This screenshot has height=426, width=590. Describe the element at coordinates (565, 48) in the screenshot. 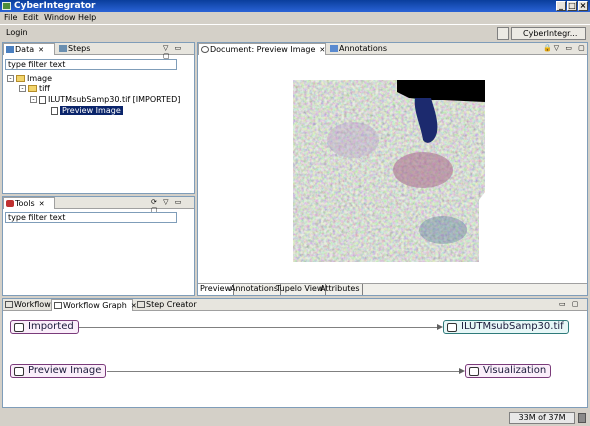

I see `view-menu-icon: 🔒▽ ▭ ▢` at that location.